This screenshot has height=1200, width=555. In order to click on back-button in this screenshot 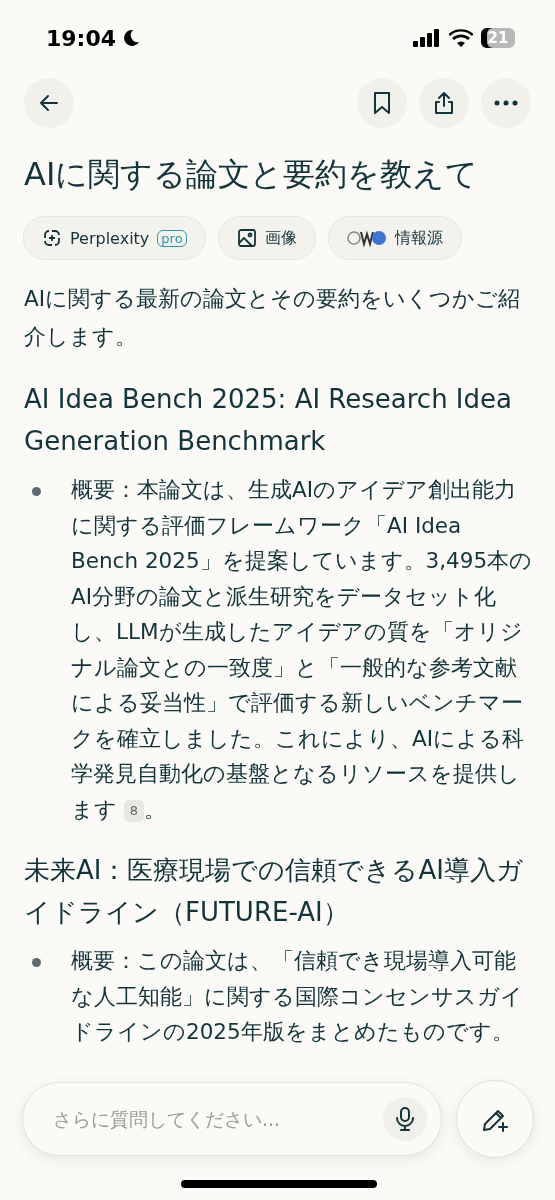, I will do `click(49, 103)`.